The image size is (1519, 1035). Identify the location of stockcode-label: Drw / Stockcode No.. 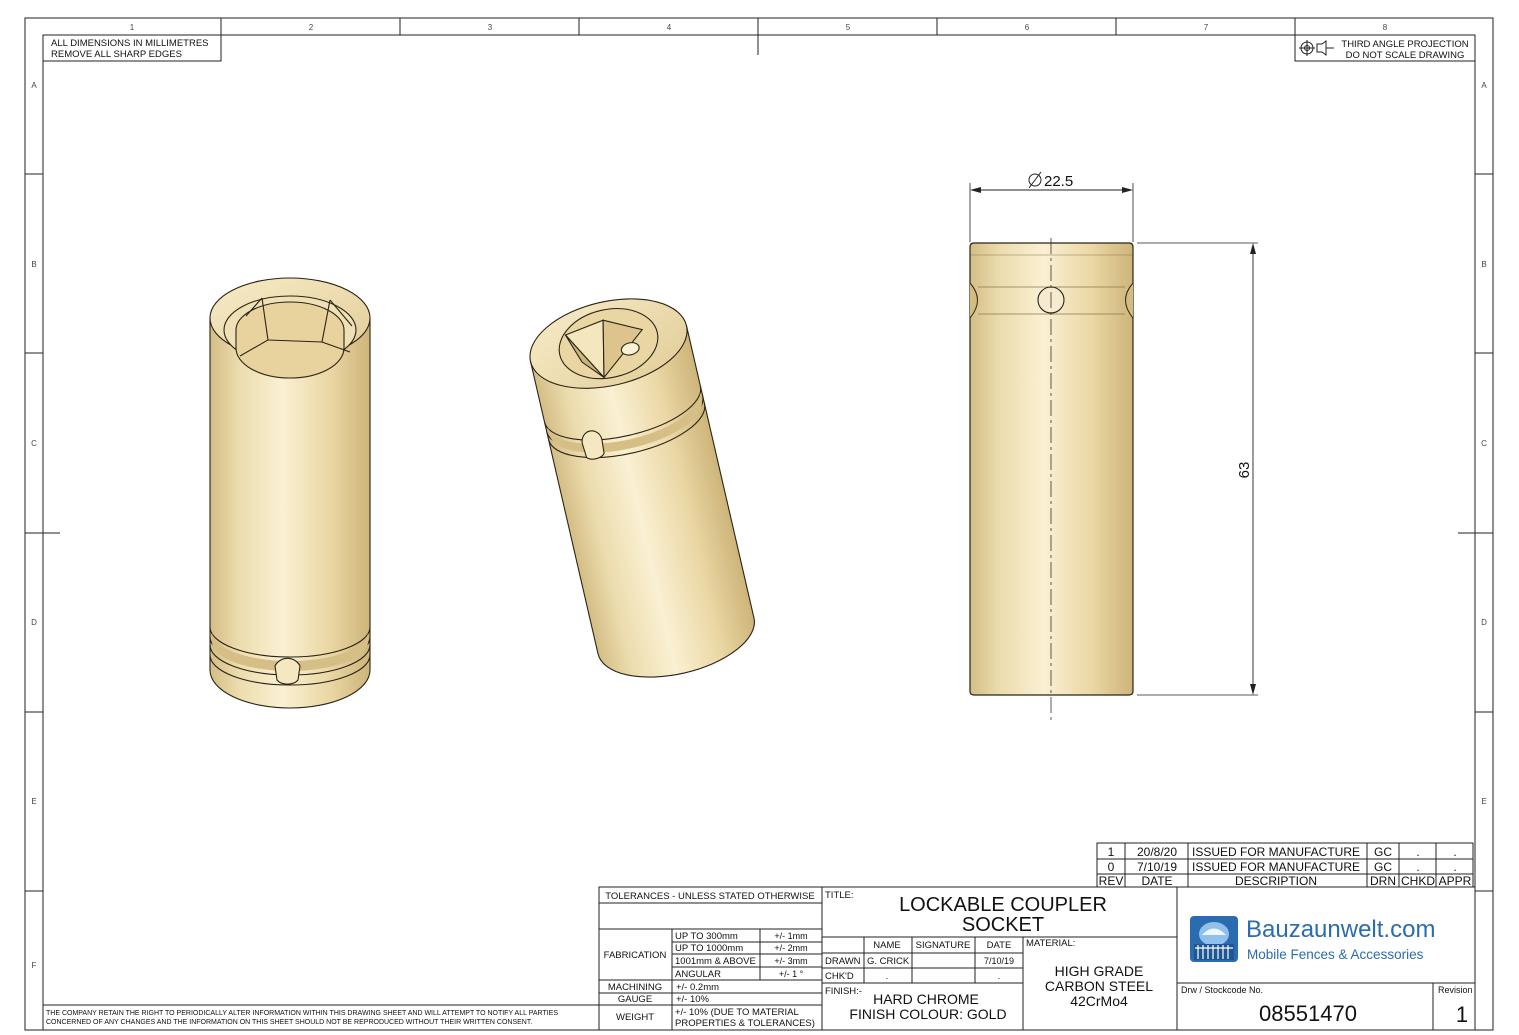
(1222, 990).